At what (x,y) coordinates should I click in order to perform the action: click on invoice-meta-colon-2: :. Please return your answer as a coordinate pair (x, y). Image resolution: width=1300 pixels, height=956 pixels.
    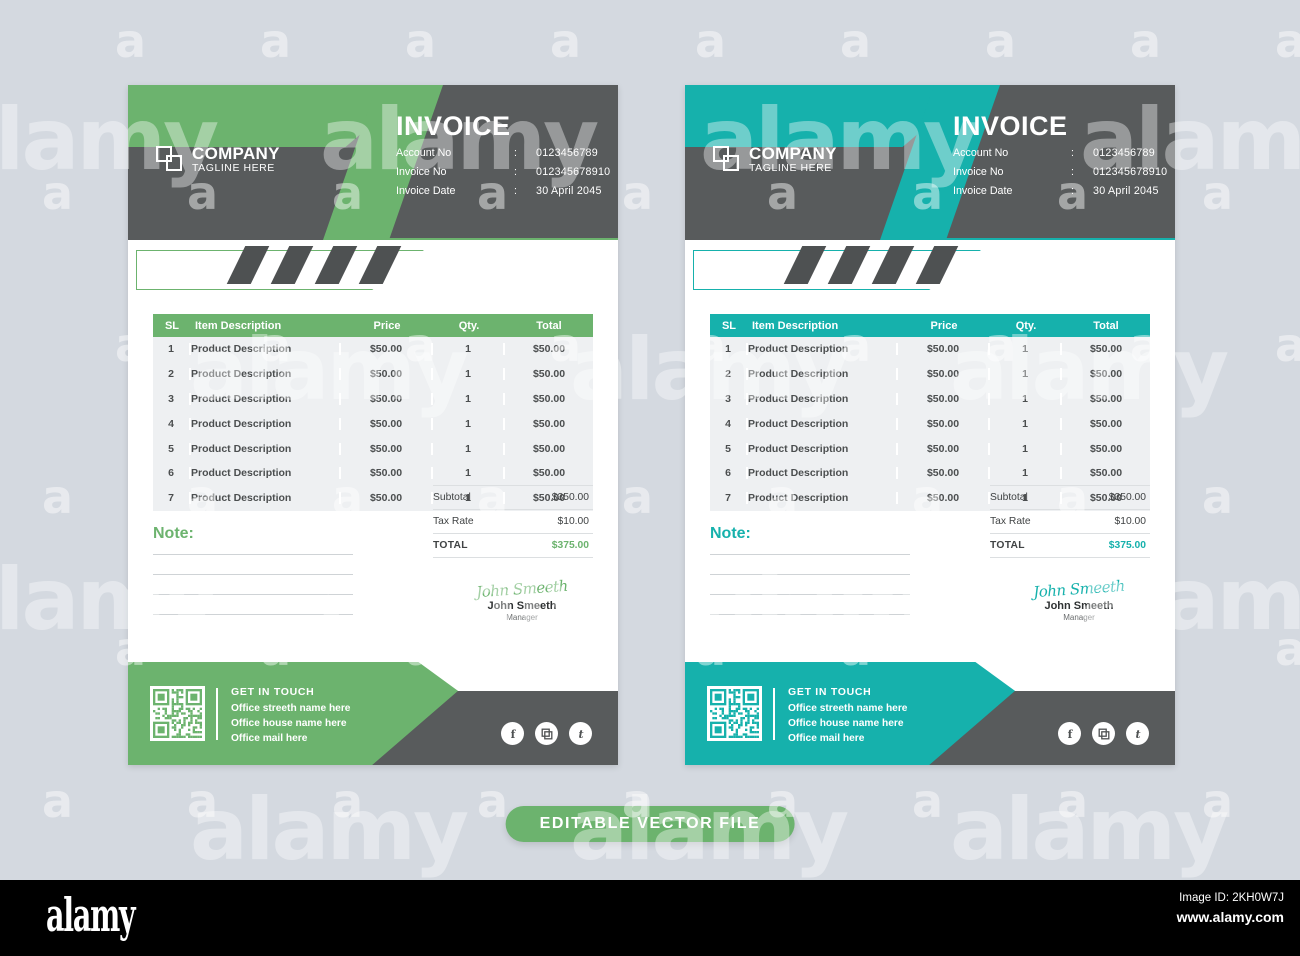
    Looking at the image, I should click on (515, 191).